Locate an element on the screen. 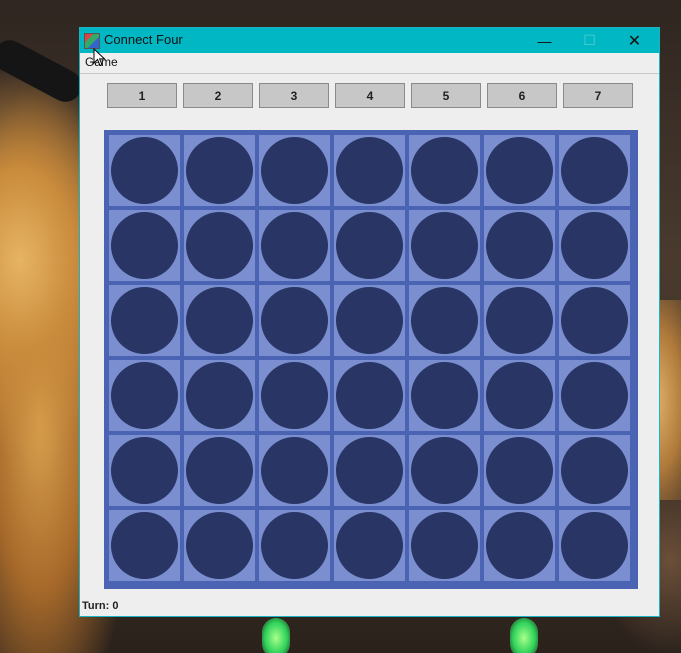 This screenshot has height=653, width=681. stage-light is located at coordinates (524, 635).